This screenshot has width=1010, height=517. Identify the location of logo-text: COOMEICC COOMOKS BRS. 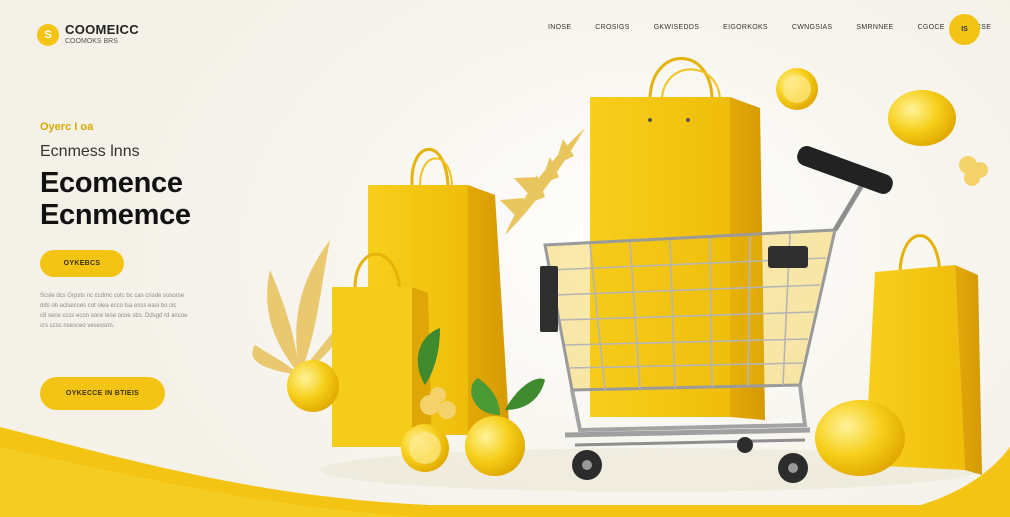
(102, 33).